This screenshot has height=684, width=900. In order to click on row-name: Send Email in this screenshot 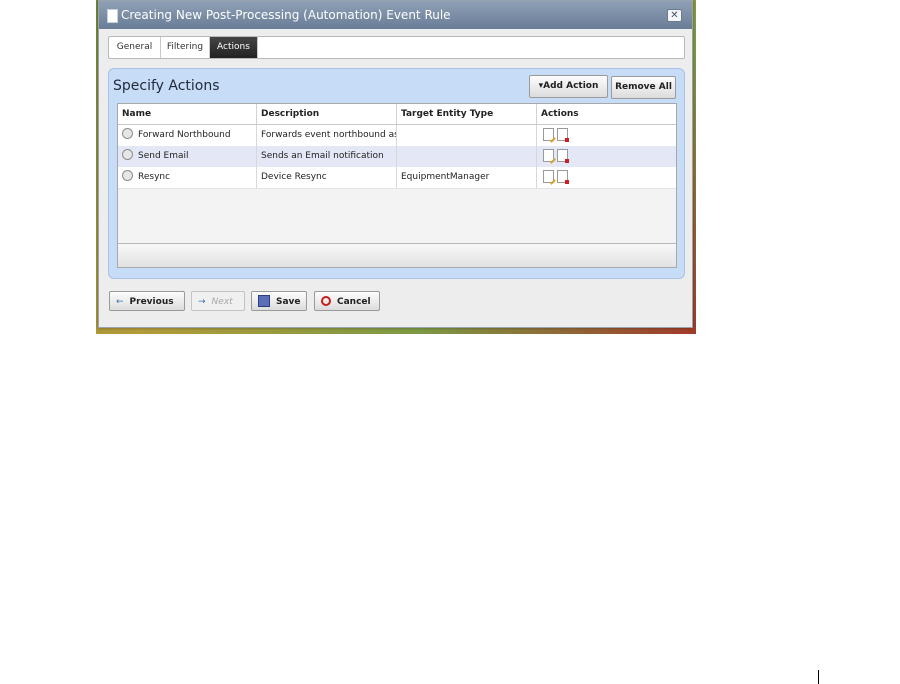, I will do `click(163, 156)`.